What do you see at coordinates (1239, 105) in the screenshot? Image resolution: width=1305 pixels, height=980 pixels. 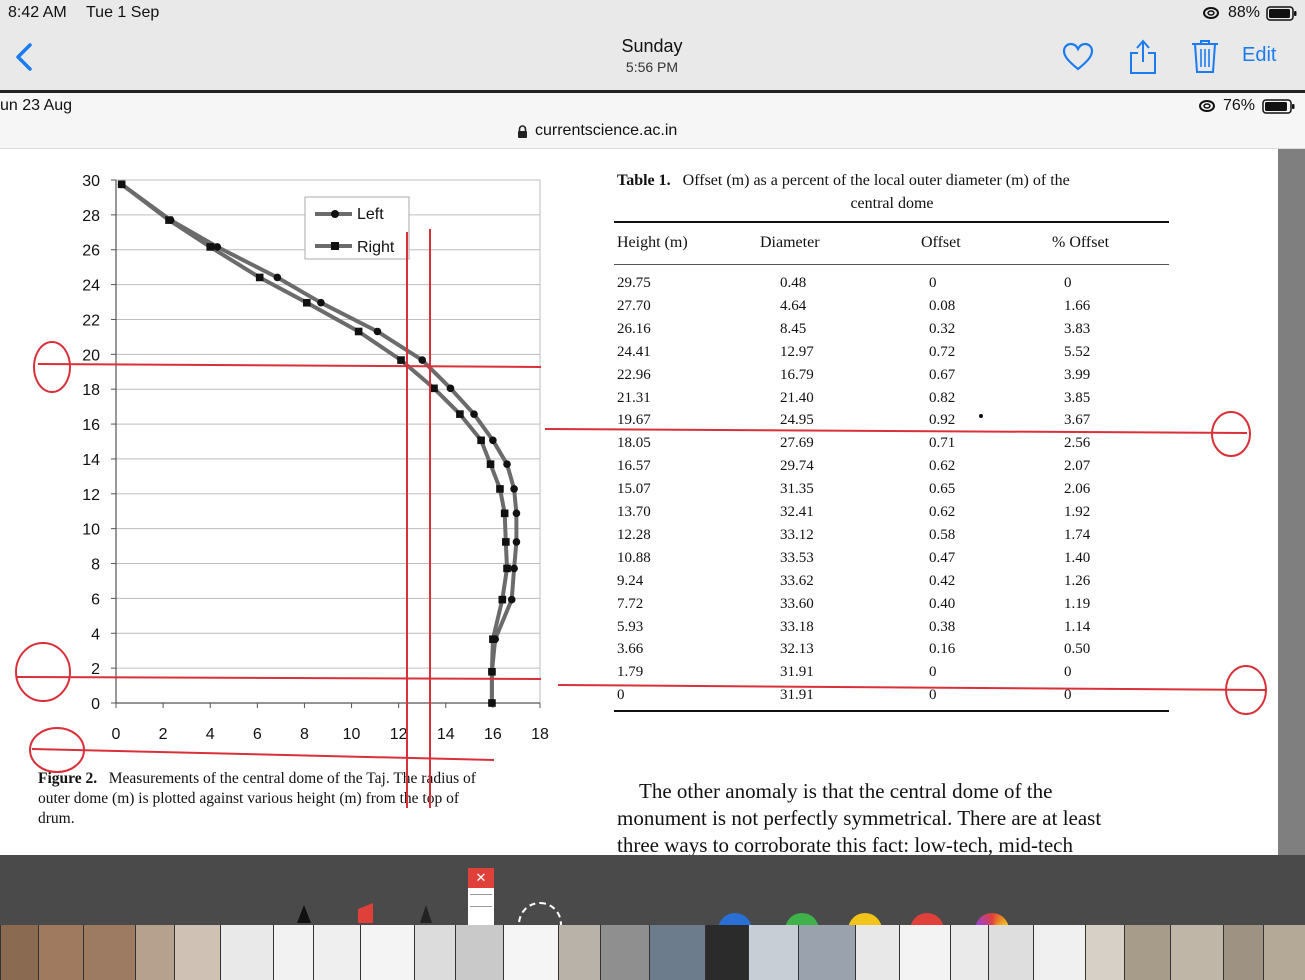 I see `inner-battery-text: 76%` at bounding box center [1239, 105].